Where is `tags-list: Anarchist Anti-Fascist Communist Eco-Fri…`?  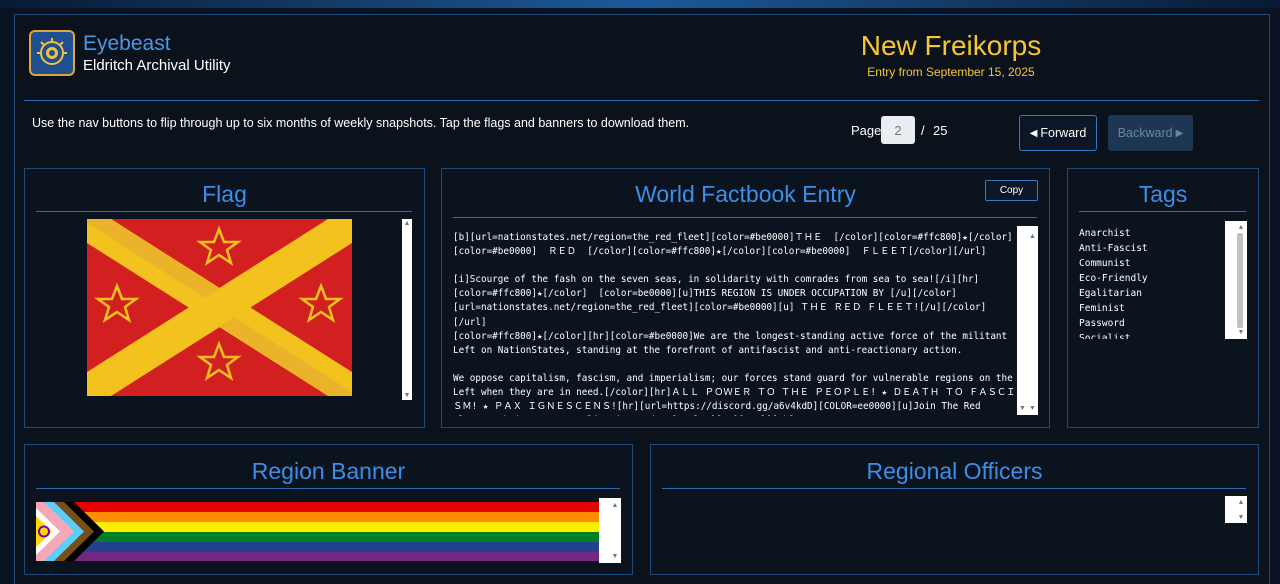 tags-list: Anarchist Anti-Fascist Communist Eco-Fri… is located at coordinates (1149, 282).